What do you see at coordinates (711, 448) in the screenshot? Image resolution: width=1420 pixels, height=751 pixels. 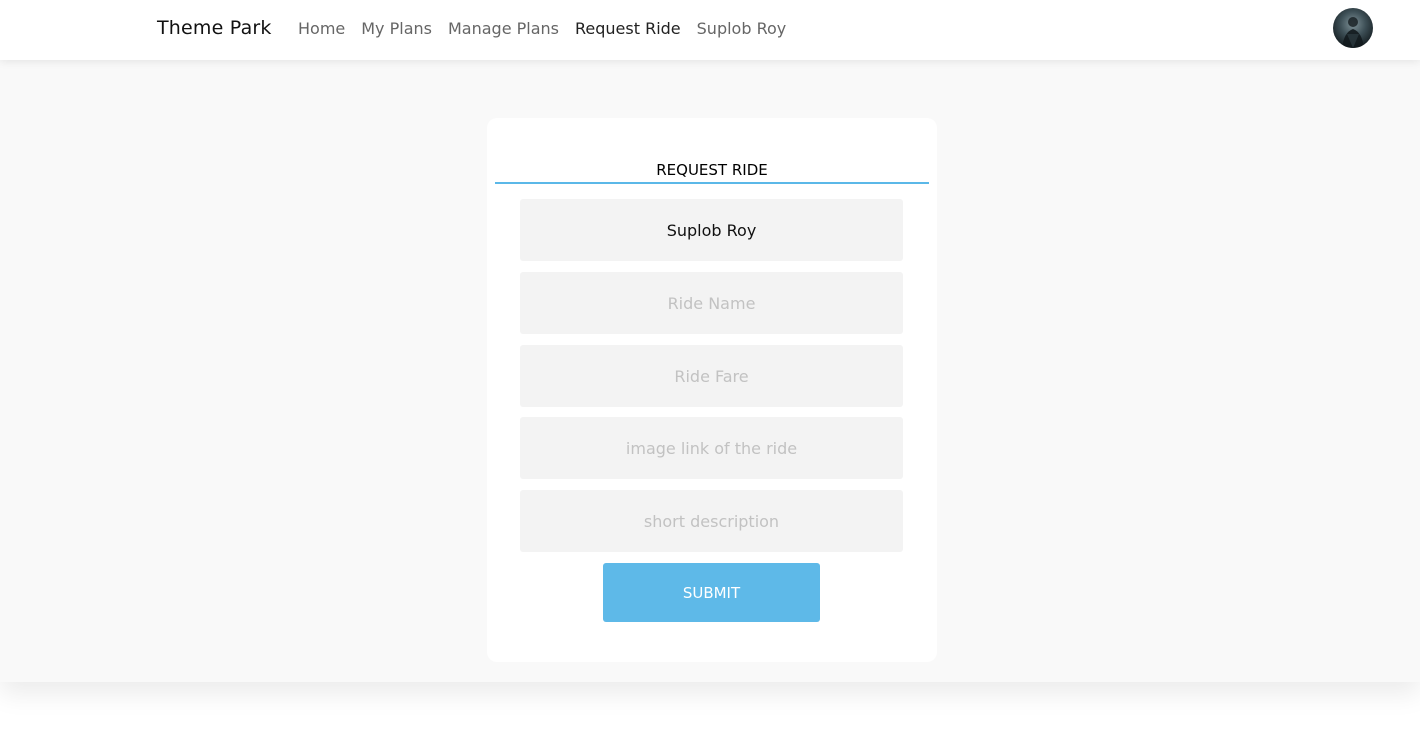 I see `image-link-input` at bounding box center [711, 448].